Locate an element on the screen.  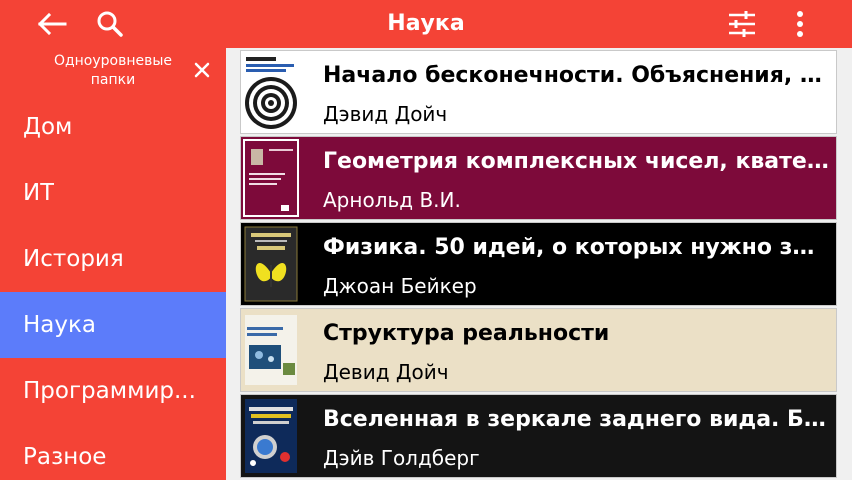
back-button is located at coordinates (52, 24).